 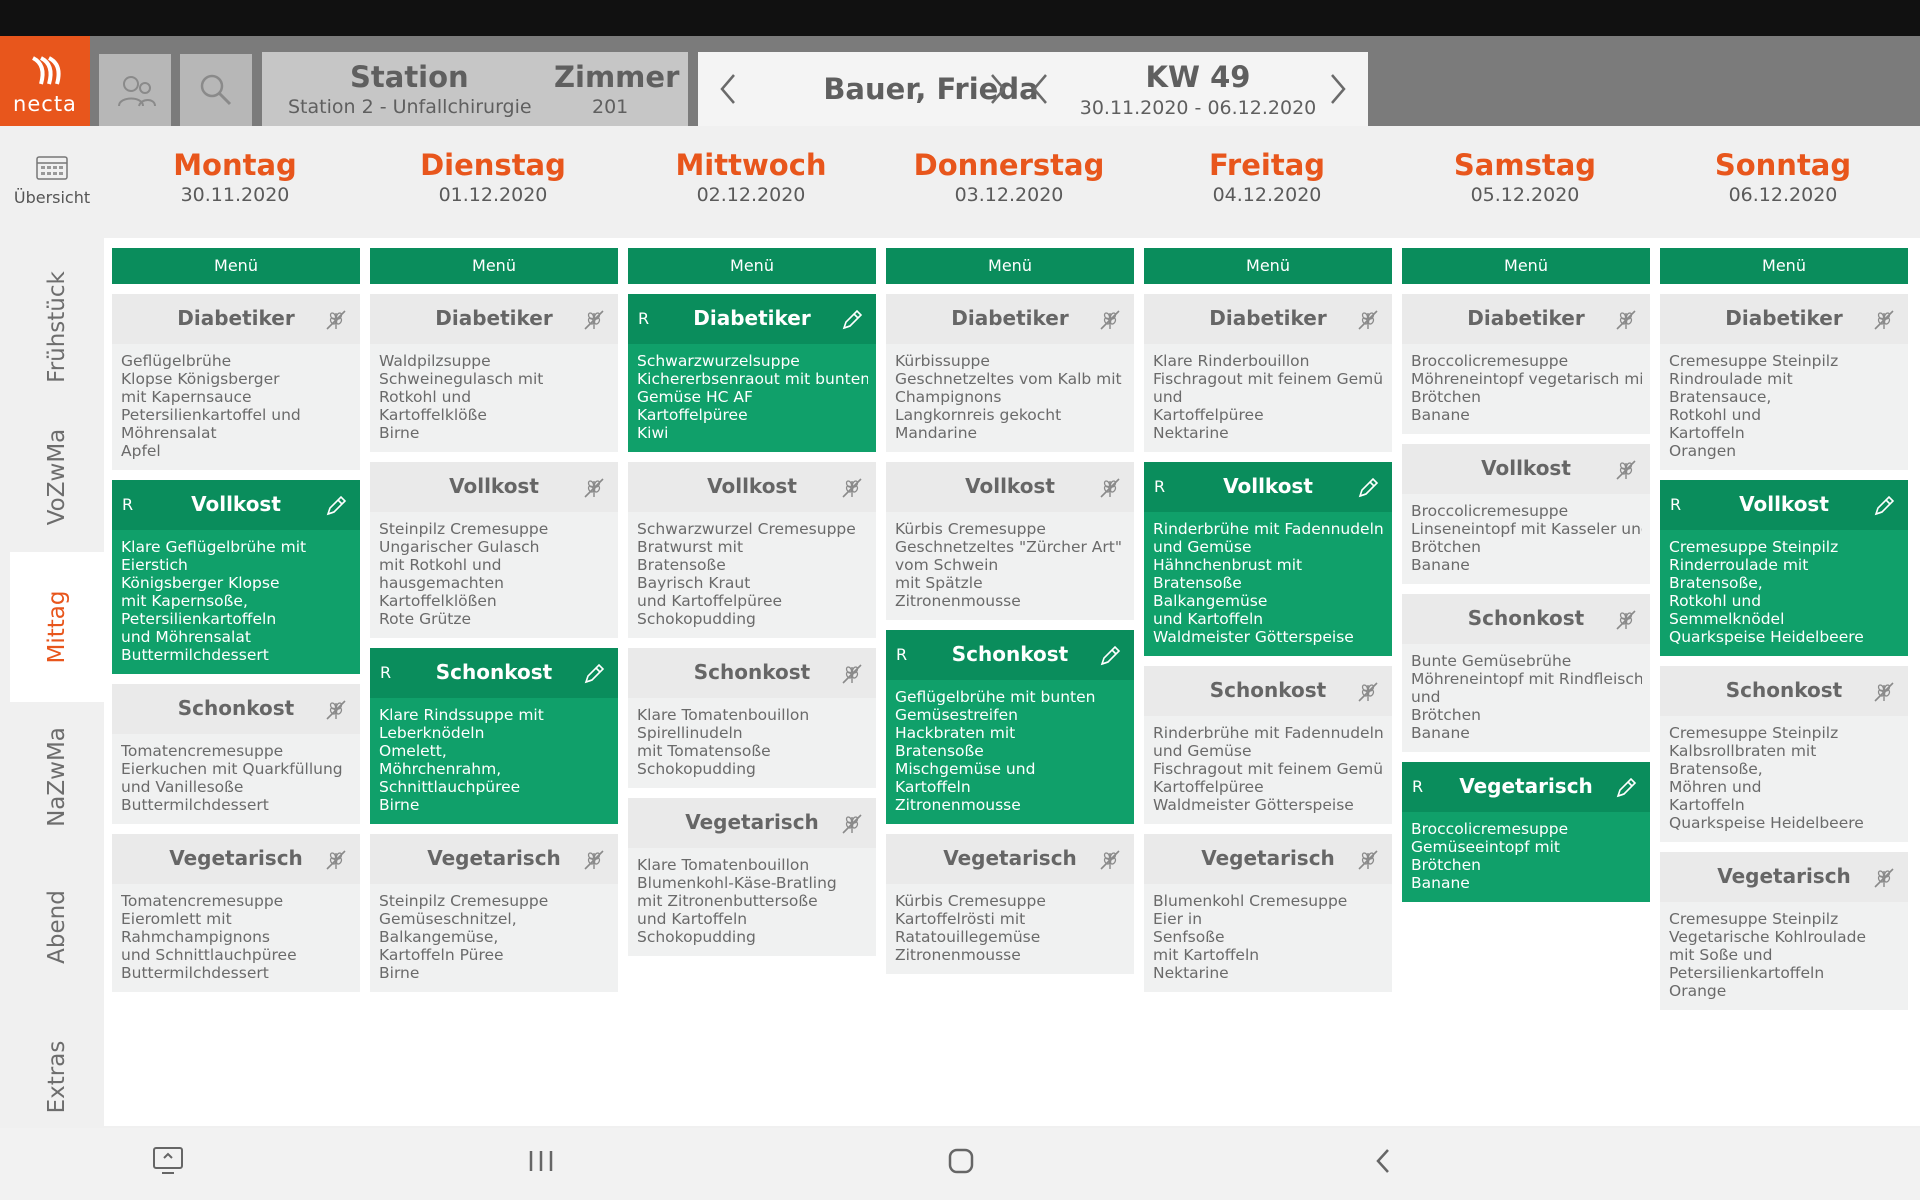 What do you see at coordinates (168, 1163) in the screenshot?
I see `screen-toggle-button` at bounding box center [168, 1163].